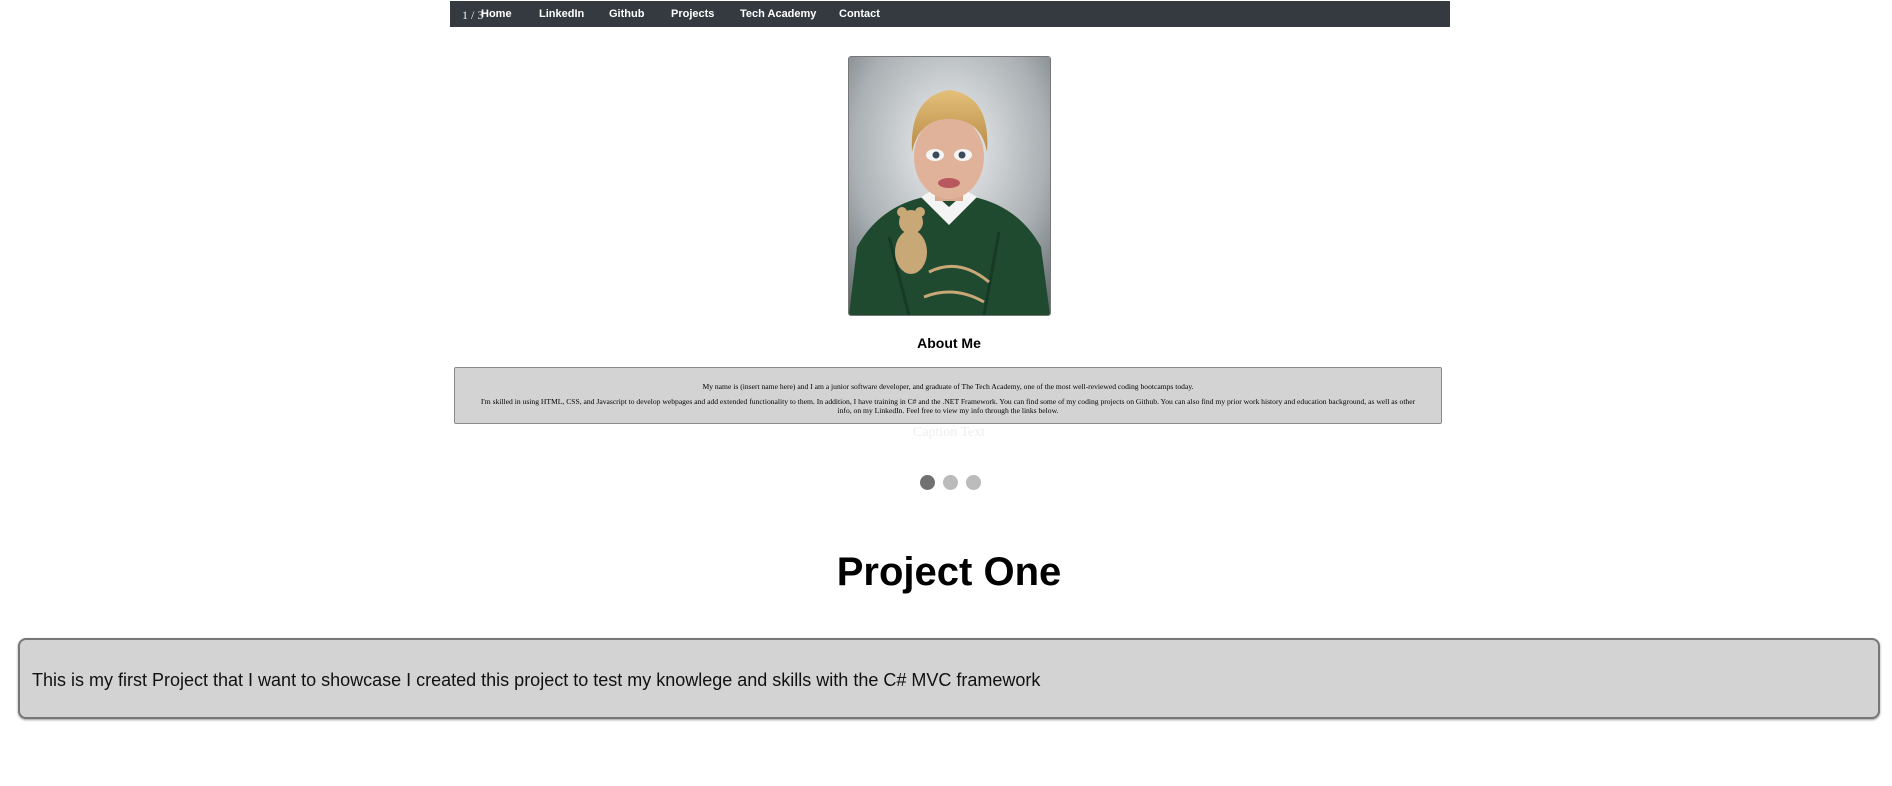  Describe the element at coordinates (949, 343) in the screenshot. I see `about-me-heading: About Me` at that location.